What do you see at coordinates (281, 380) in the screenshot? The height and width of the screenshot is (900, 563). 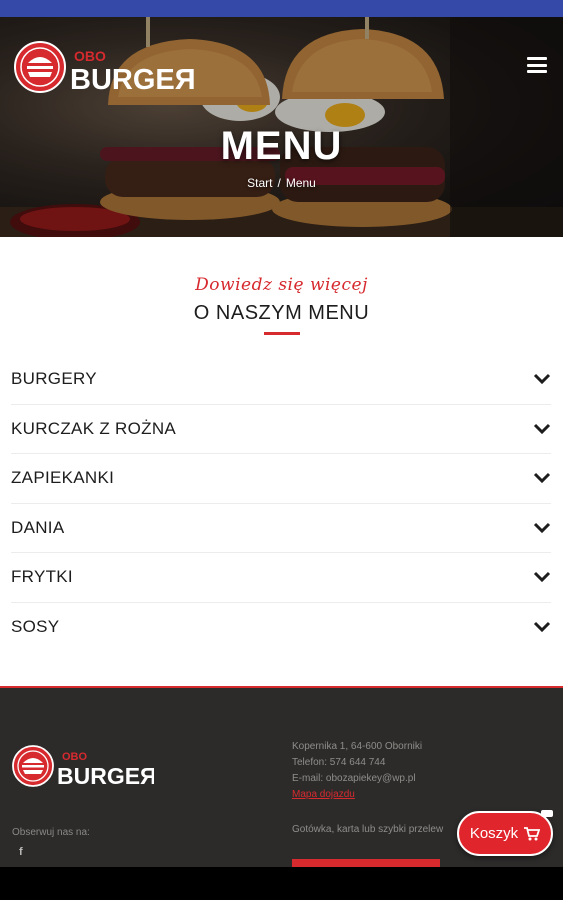 I see `accordion-item-burgery: BURGERY` at bounding box center [281, 380].